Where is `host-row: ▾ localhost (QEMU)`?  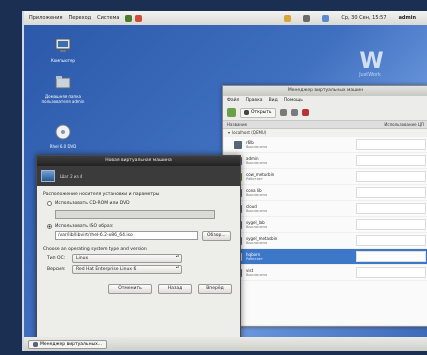 host-row: ▾ localhost (QEMU) is located at coordinates (325, 133).